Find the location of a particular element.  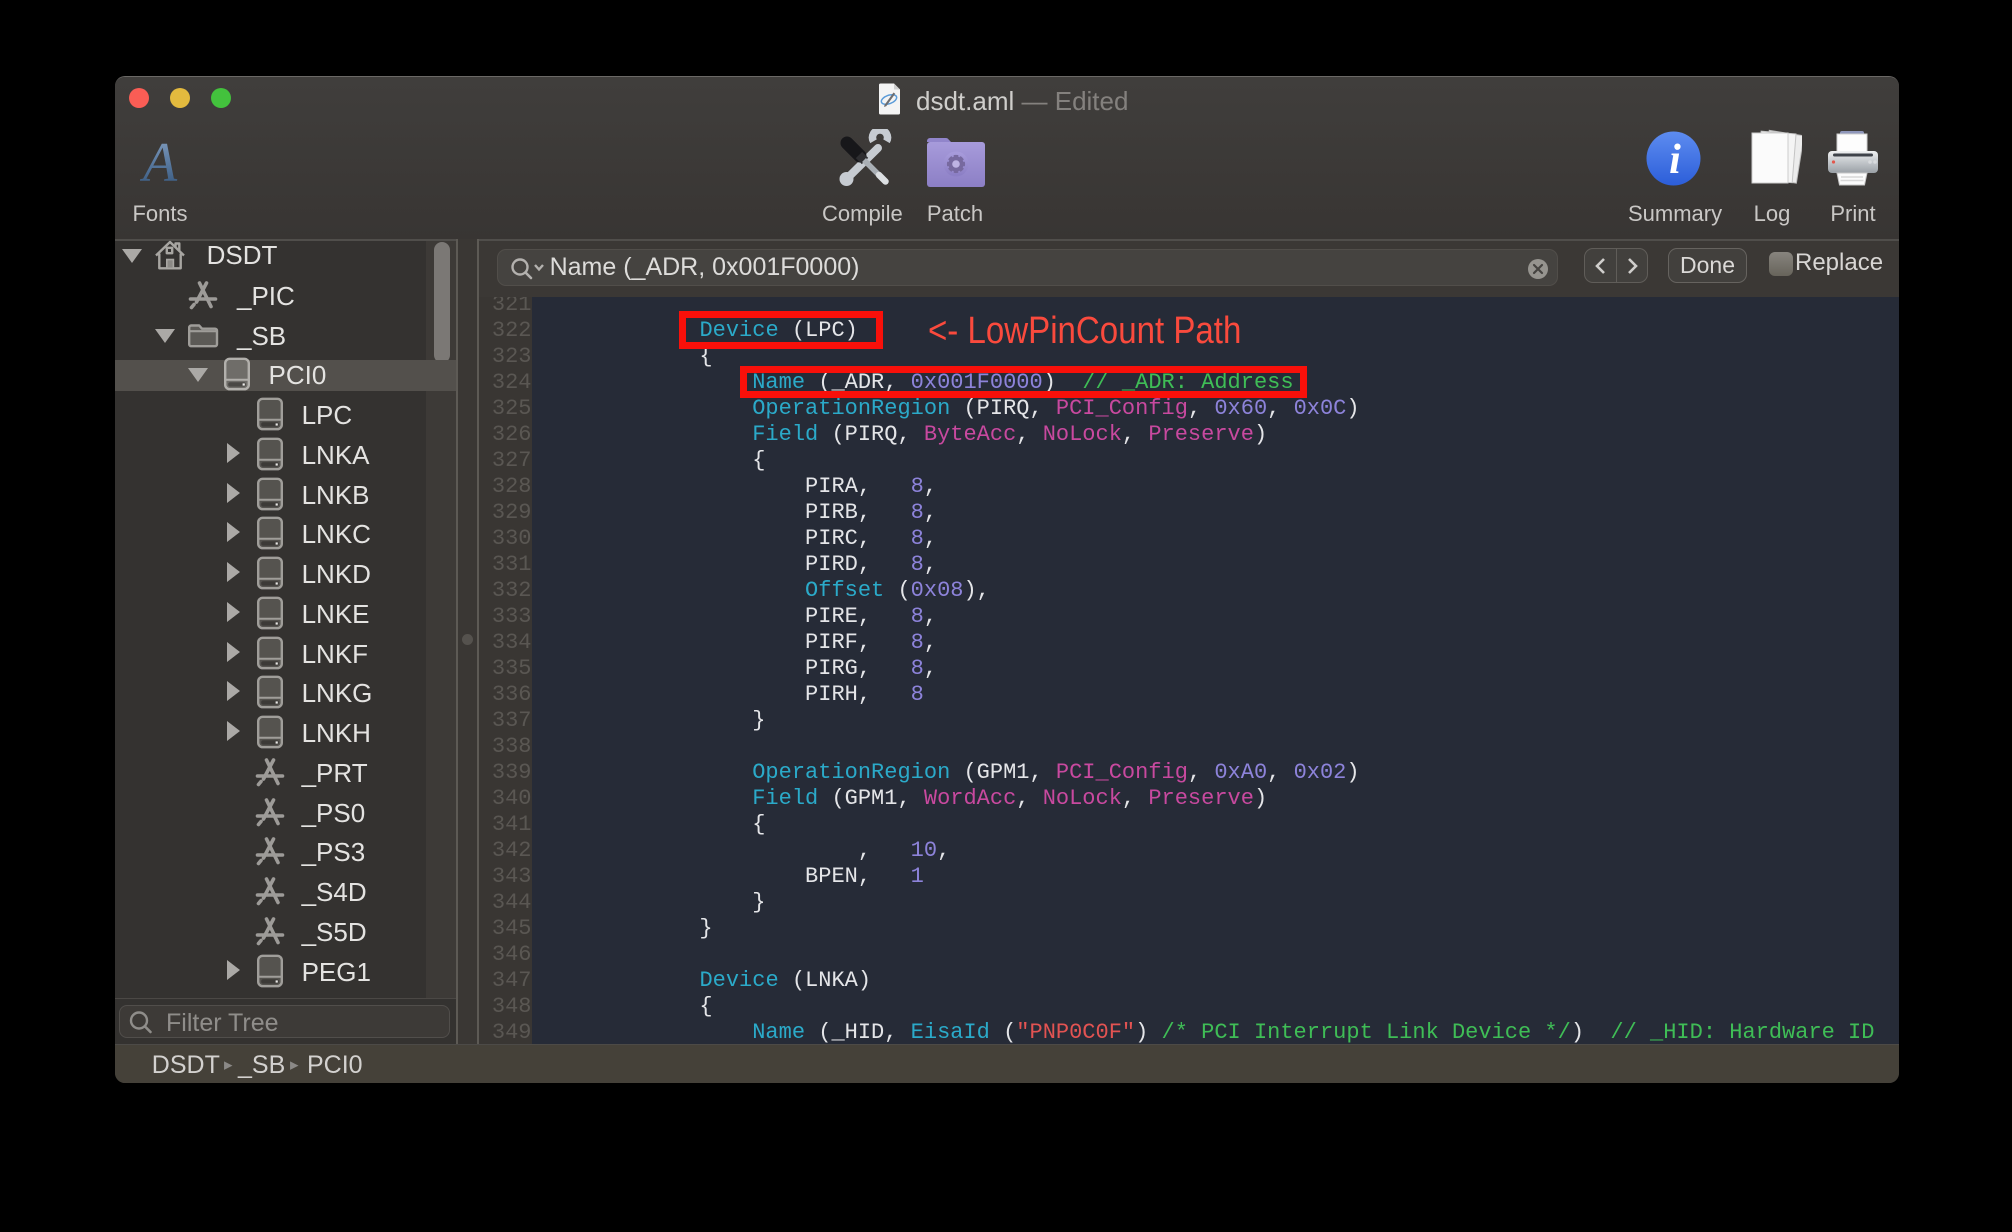

svg-text: A is located at coordinates (159, 161).